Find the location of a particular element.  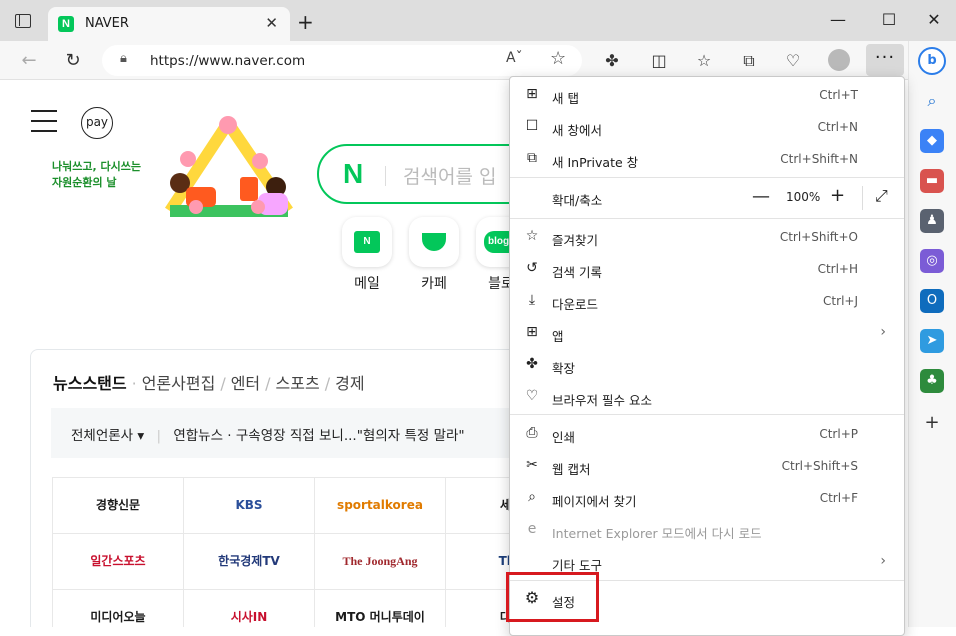

cafe-icon is located at coordinates (434, 242).